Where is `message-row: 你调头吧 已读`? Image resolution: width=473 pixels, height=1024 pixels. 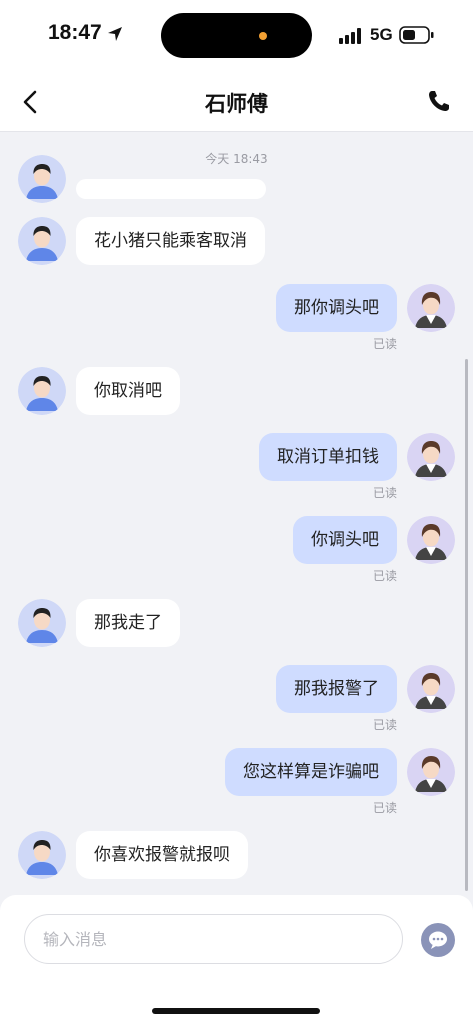 message-row: 你调头吧 已读 is located at coordinates (236, 549).